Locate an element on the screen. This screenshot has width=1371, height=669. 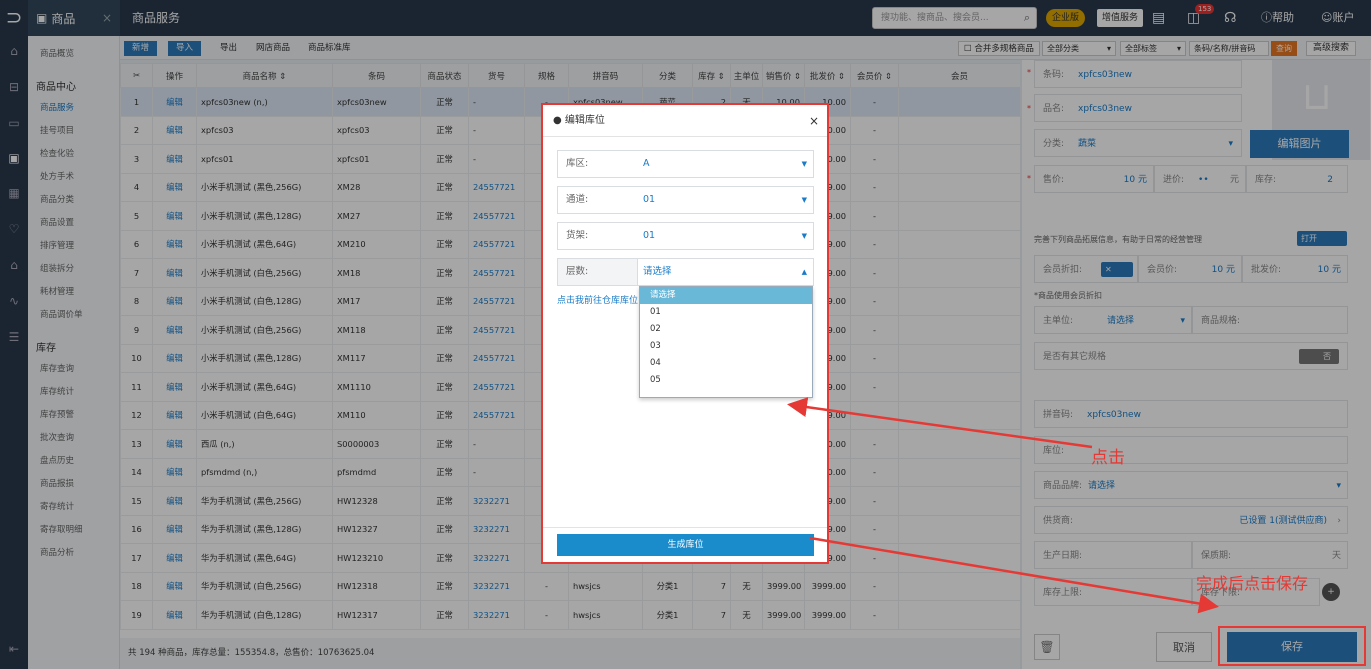
arrow-to-save is located at coordinates (1014, 575).